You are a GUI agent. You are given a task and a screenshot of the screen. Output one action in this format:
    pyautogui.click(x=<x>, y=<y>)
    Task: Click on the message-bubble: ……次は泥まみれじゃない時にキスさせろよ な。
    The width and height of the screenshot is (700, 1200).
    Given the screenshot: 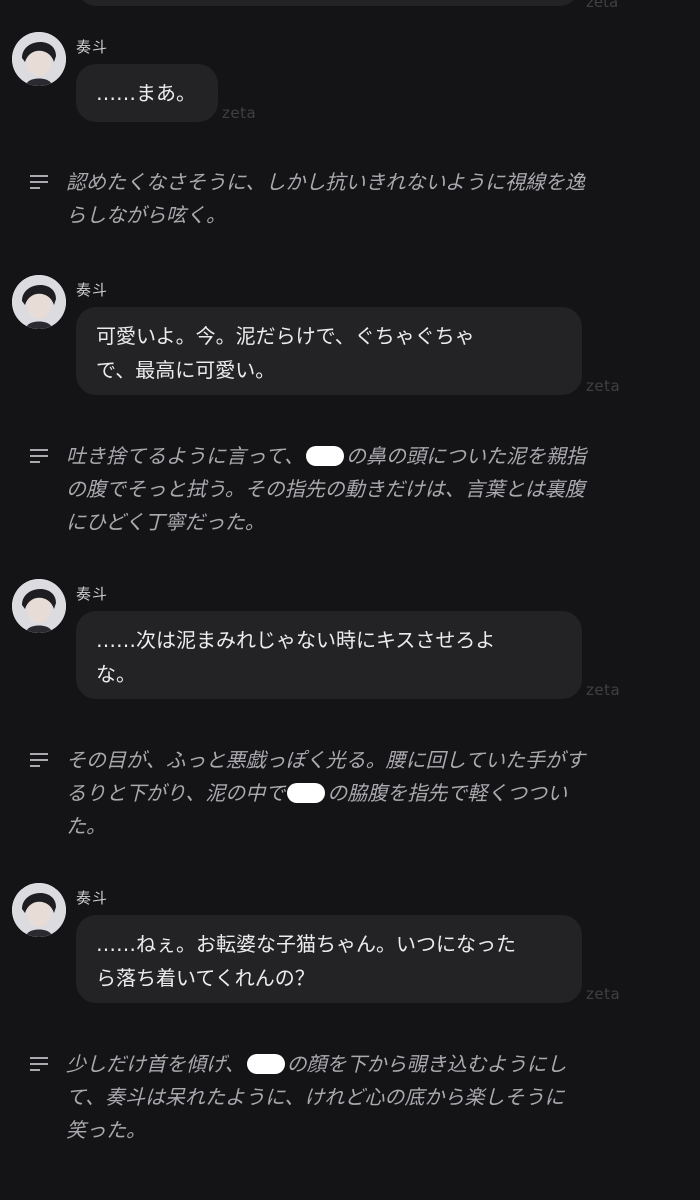 What is the action you would take?
    pyautogui.click(x=329, y=655)
    